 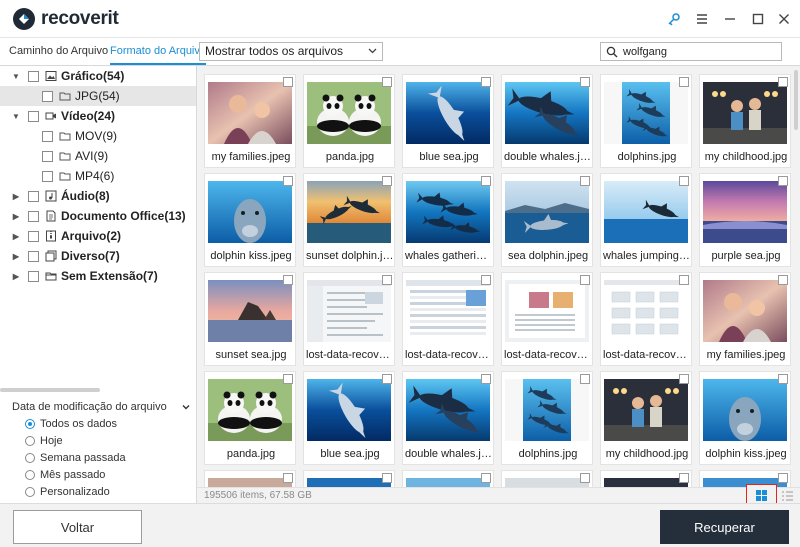 What do you see at coordinates (784, 19) in the screenshot?
I see `close-icon` at bounding box center [784, 19].